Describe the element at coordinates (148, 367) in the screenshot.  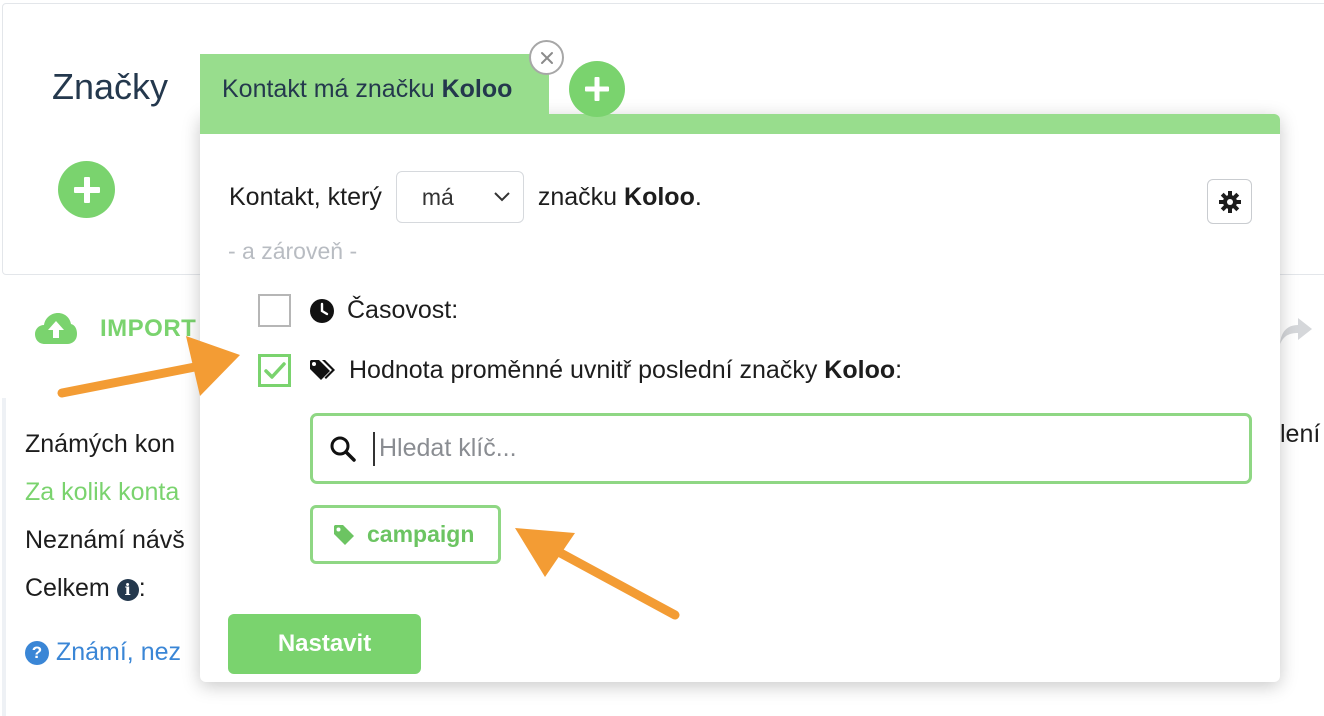
I see `arrow-to-checkbox-icon` at that location.